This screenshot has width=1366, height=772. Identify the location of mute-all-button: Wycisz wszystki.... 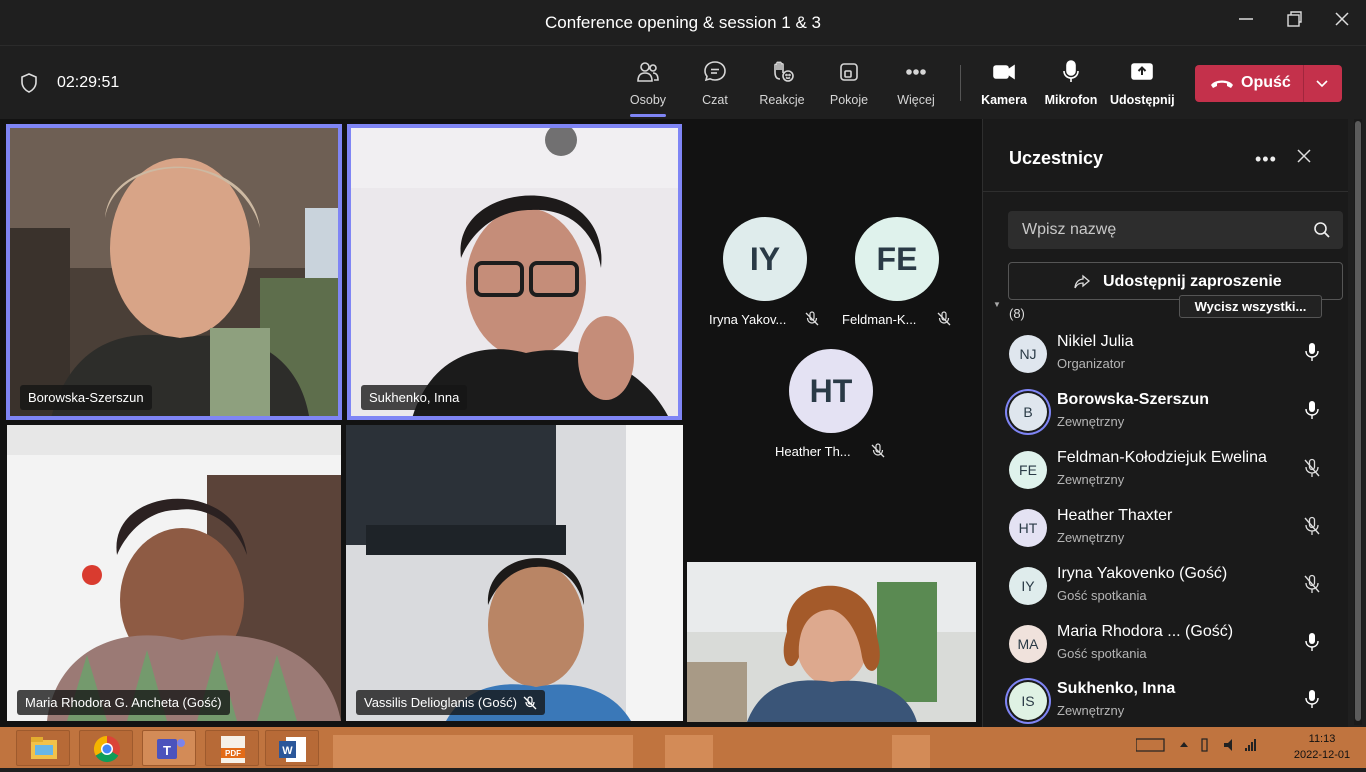
(1250, 306).